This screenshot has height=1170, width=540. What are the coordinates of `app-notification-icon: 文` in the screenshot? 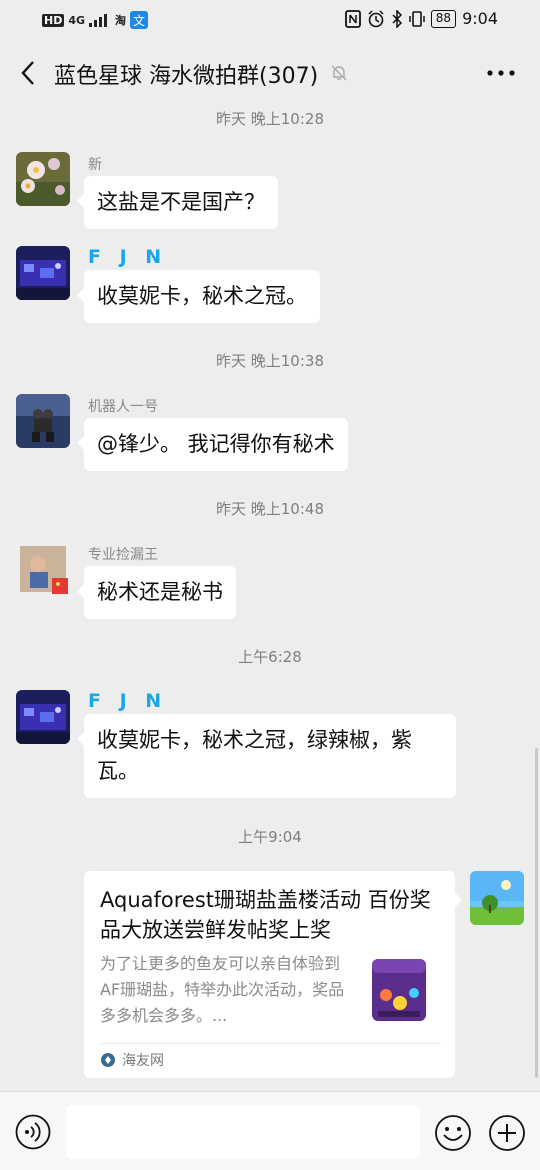 It's located at (139, 20).